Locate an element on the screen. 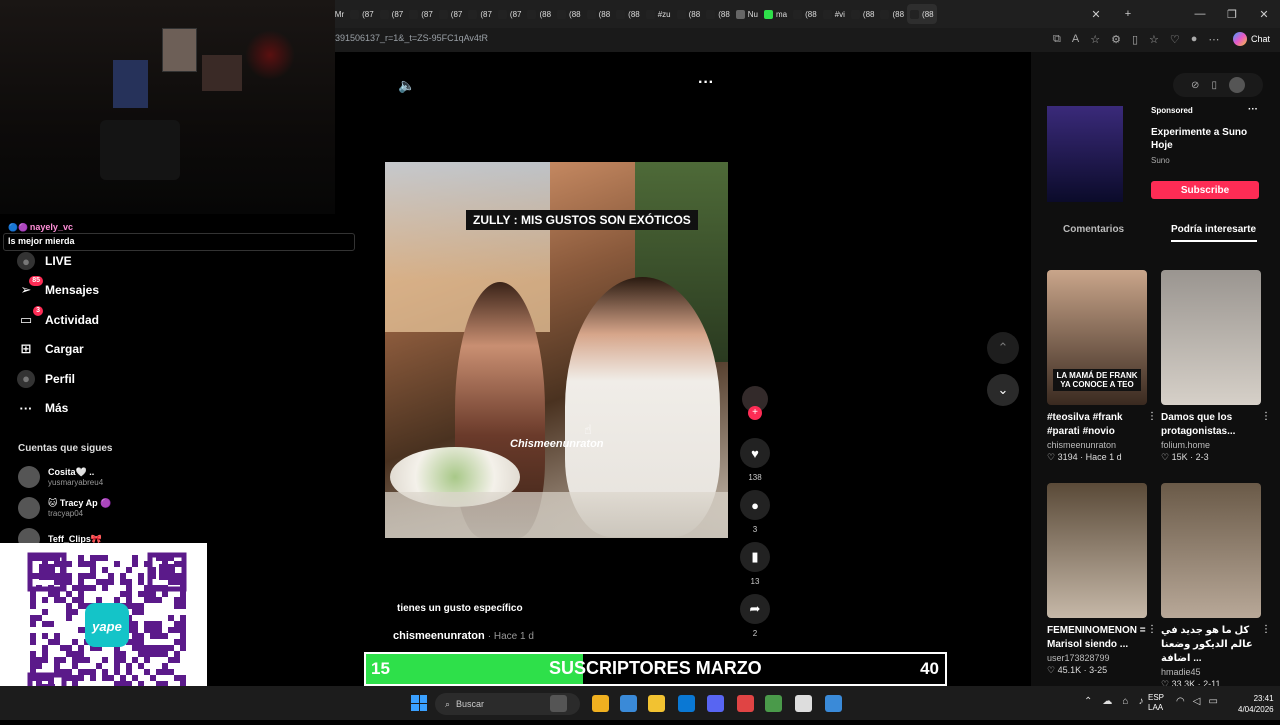  tray-chevron-icon: ⌃ is located at coordinates (1088, 701).